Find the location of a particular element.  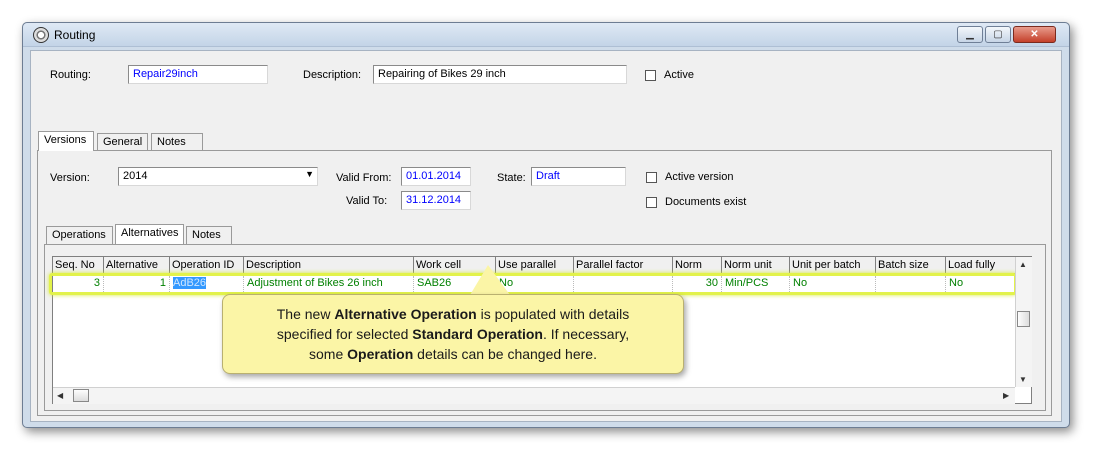

callout-text: The new is located at coordinates (305, 314).